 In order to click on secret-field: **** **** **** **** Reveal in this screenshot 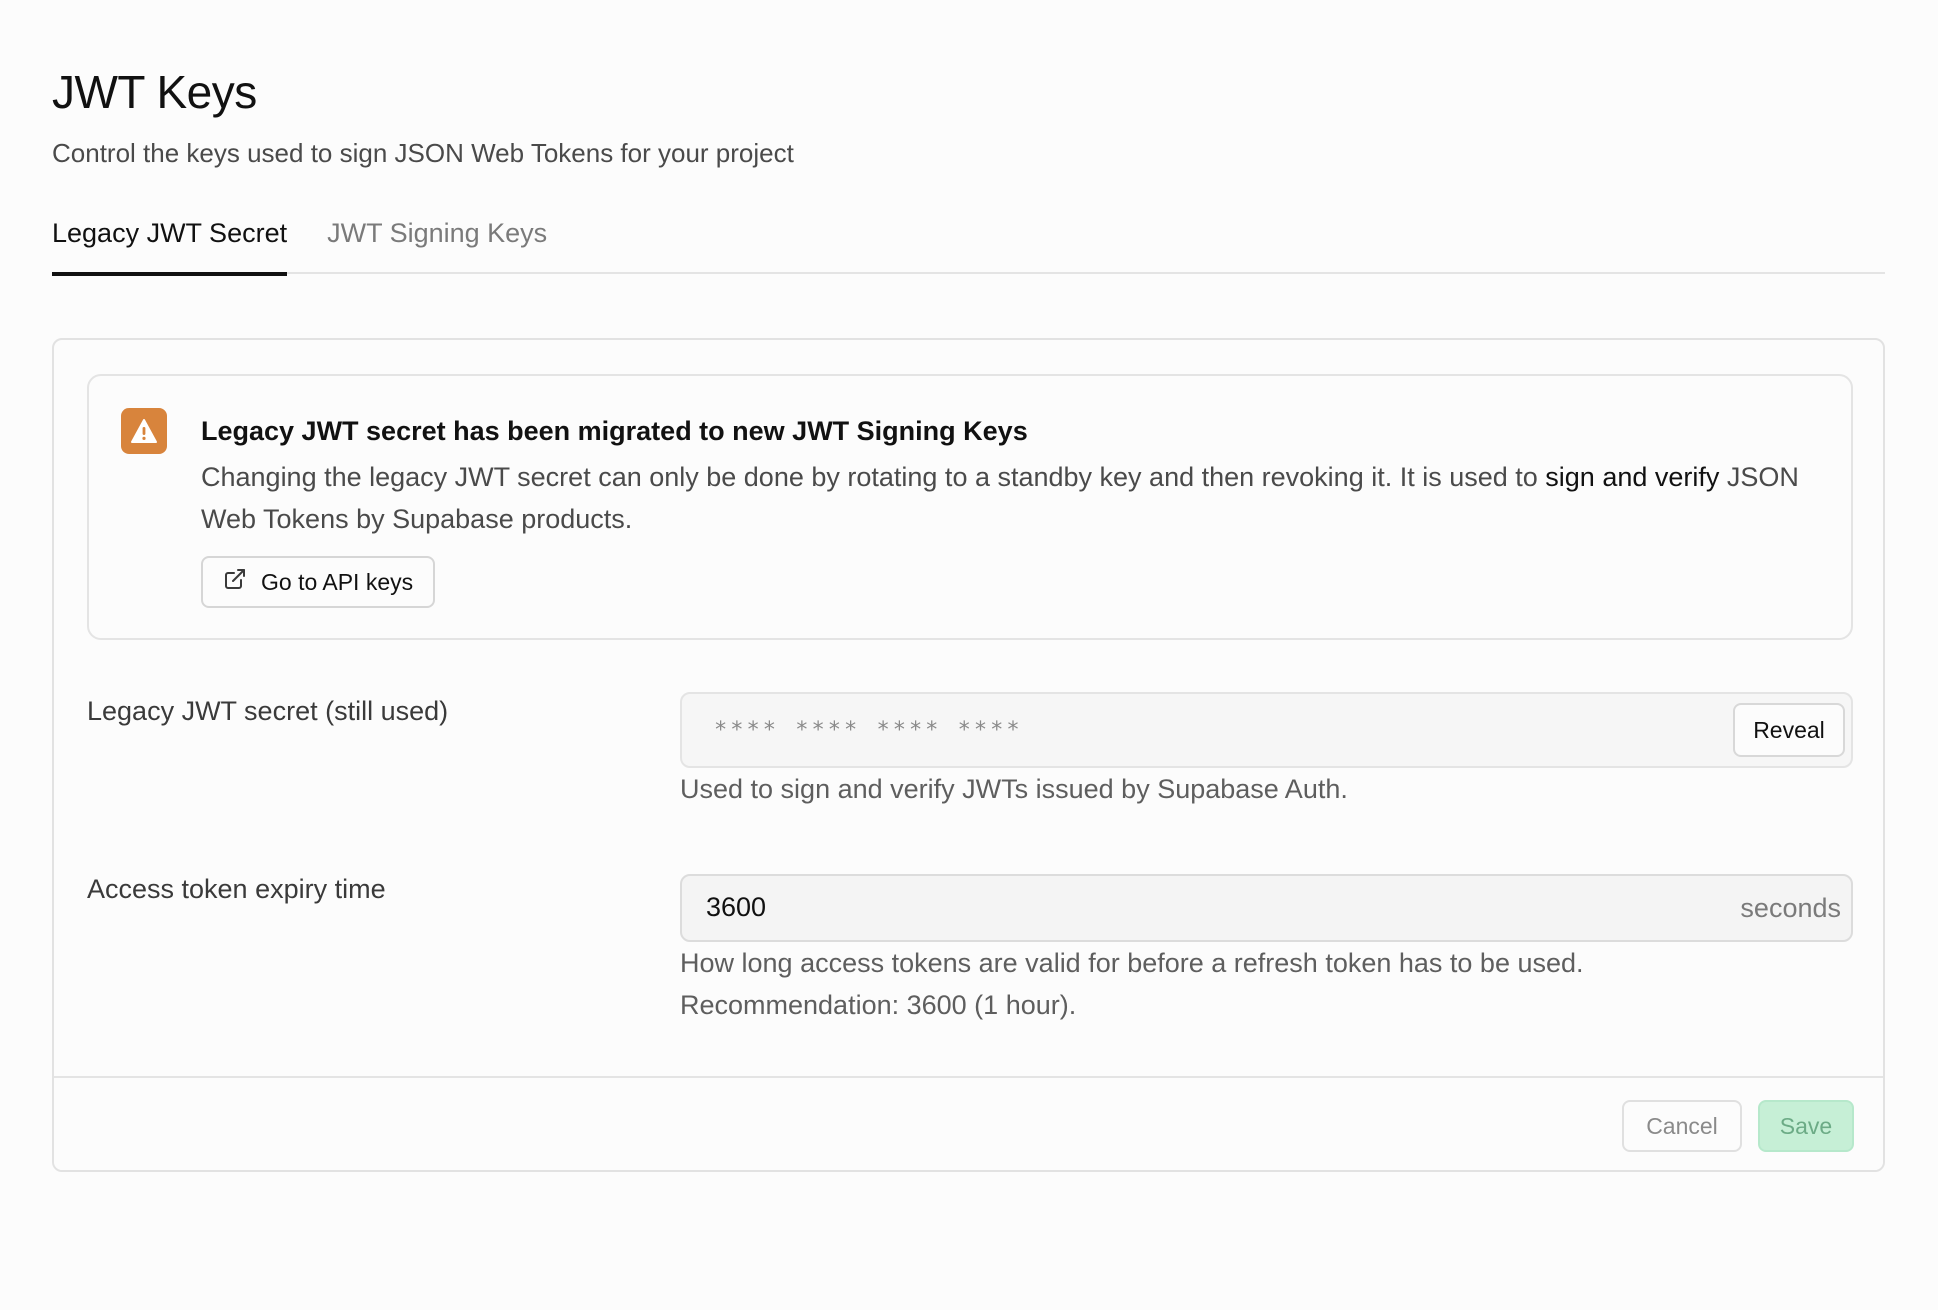, I will do `click(1266, 730)`.